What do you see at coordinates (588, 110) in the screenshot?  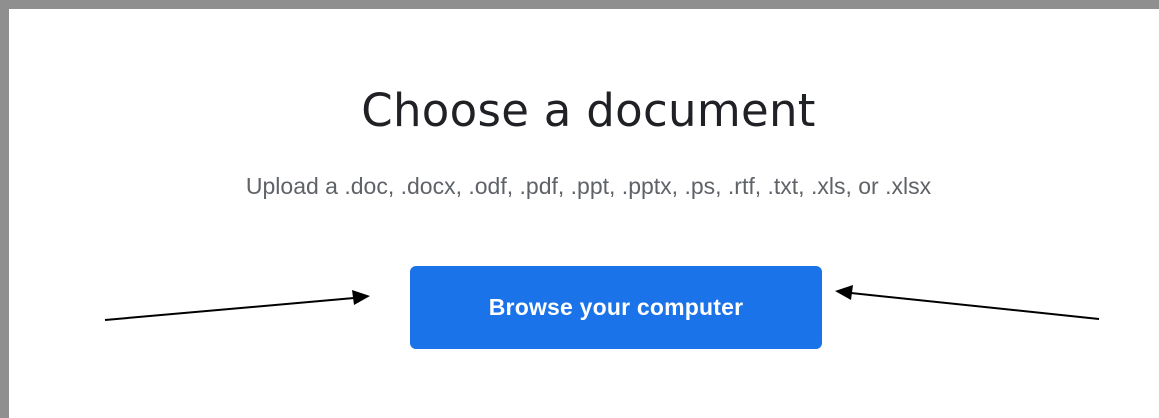 I see `page-title: Choose a document` at bounding box center [588, 110].